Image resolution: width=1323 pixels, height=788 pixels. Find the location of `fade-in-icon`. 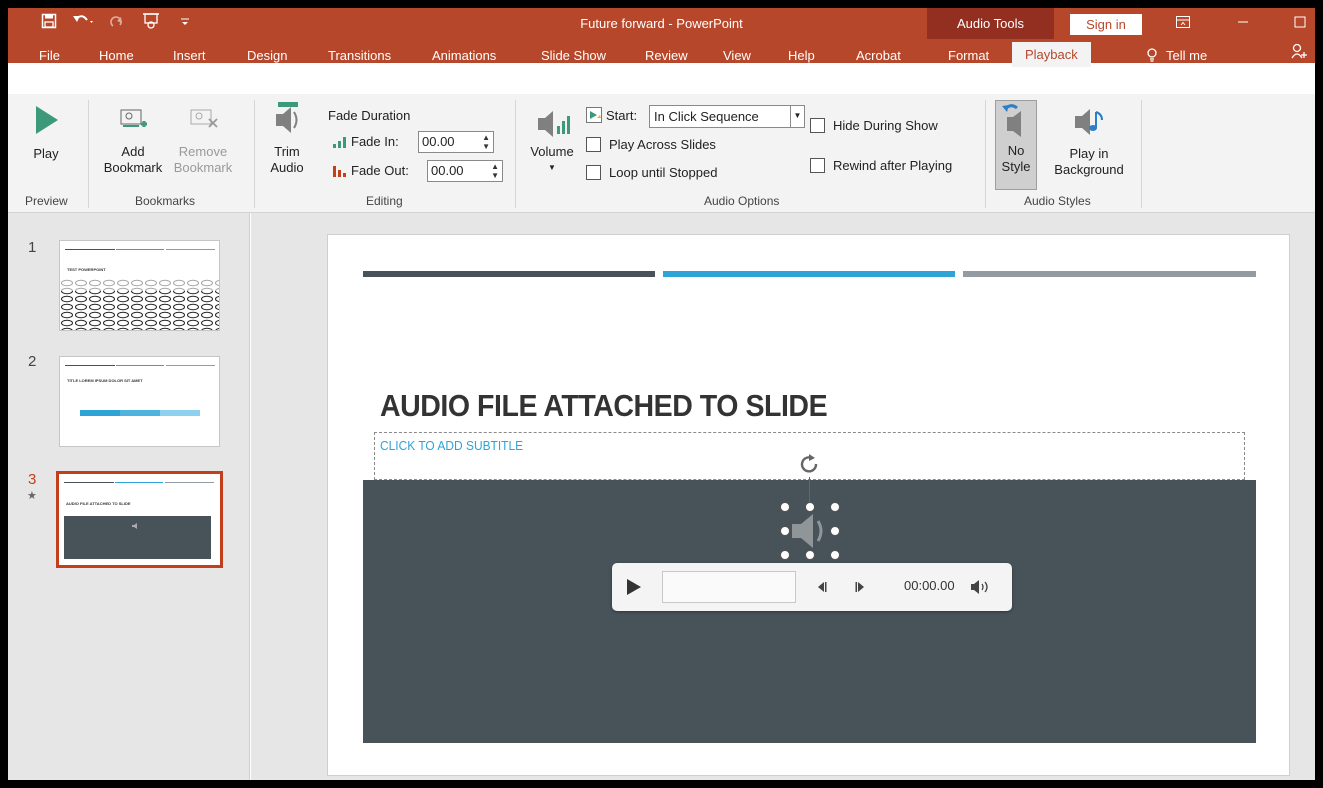

fade-in-icon is located at coordinates (339, 142).